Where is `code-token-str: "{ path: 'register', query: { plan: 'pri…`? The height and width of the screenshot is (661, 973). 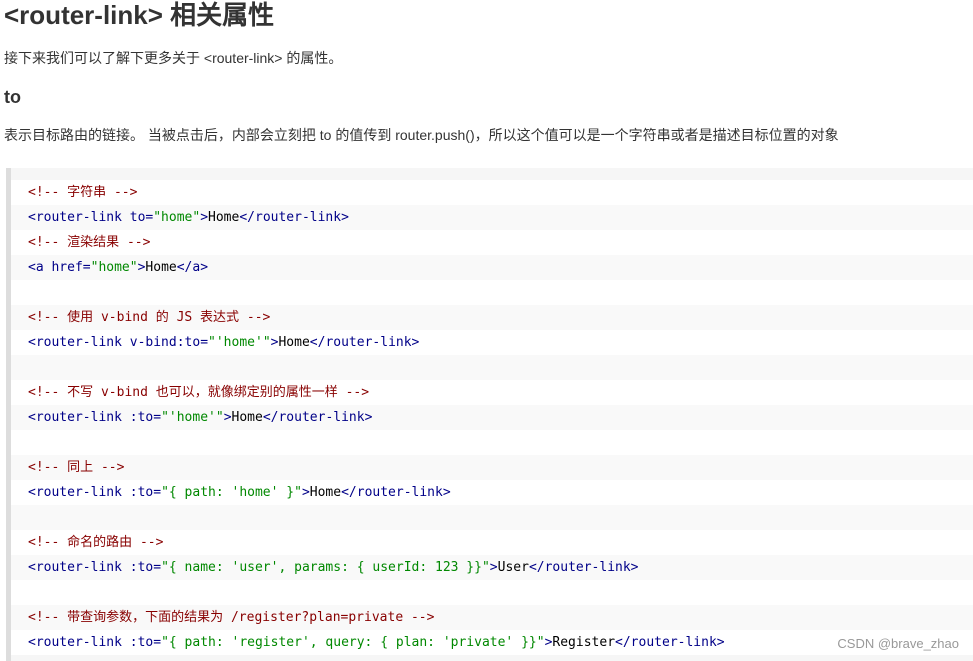 code-token-str: "{ path: 'register', query: { plan: 'pri… is located at coordinates (353, 642).